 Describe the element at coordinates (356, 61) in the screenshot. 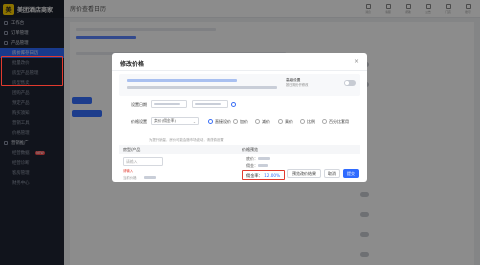

I see `close-icon: ×` at that location.